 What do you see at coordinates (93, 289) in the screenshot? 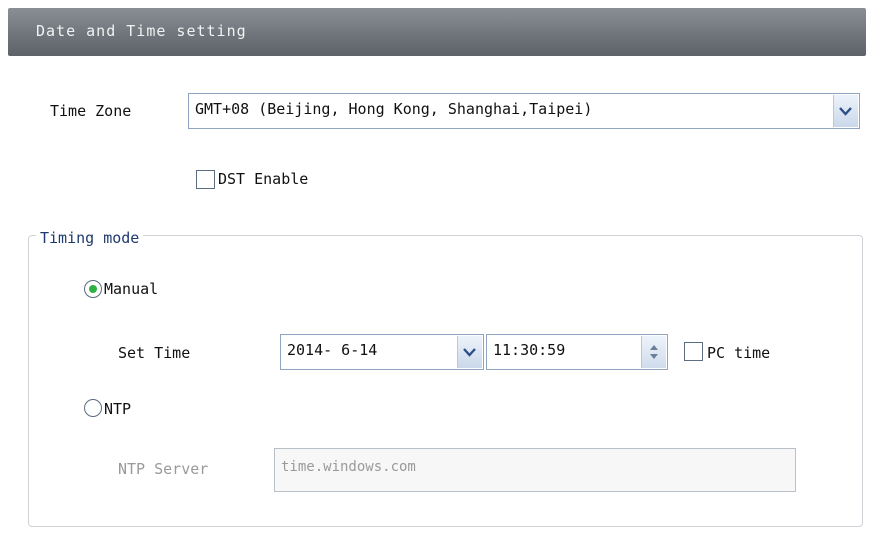
I see `manual-radio` at bounding box center [93, 289].